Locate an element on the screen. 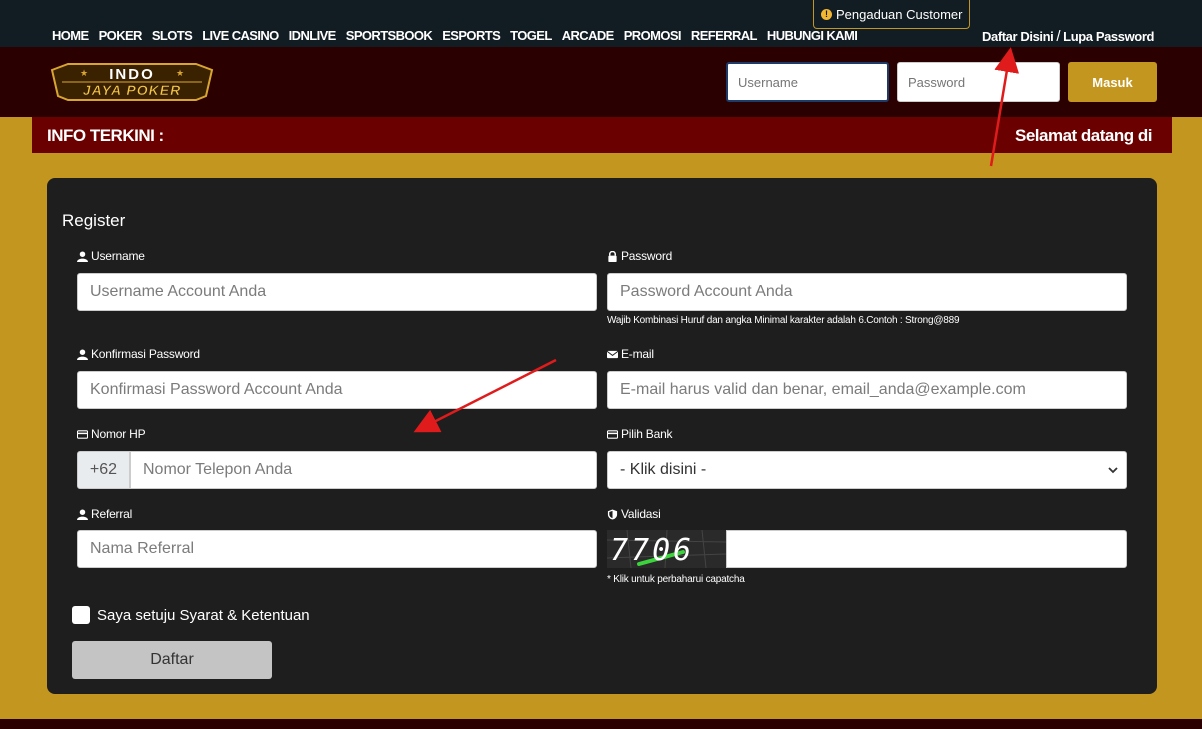 This screenshot has height=729, width=1202. password-label-text: Password is located at coordinates (647, 256).